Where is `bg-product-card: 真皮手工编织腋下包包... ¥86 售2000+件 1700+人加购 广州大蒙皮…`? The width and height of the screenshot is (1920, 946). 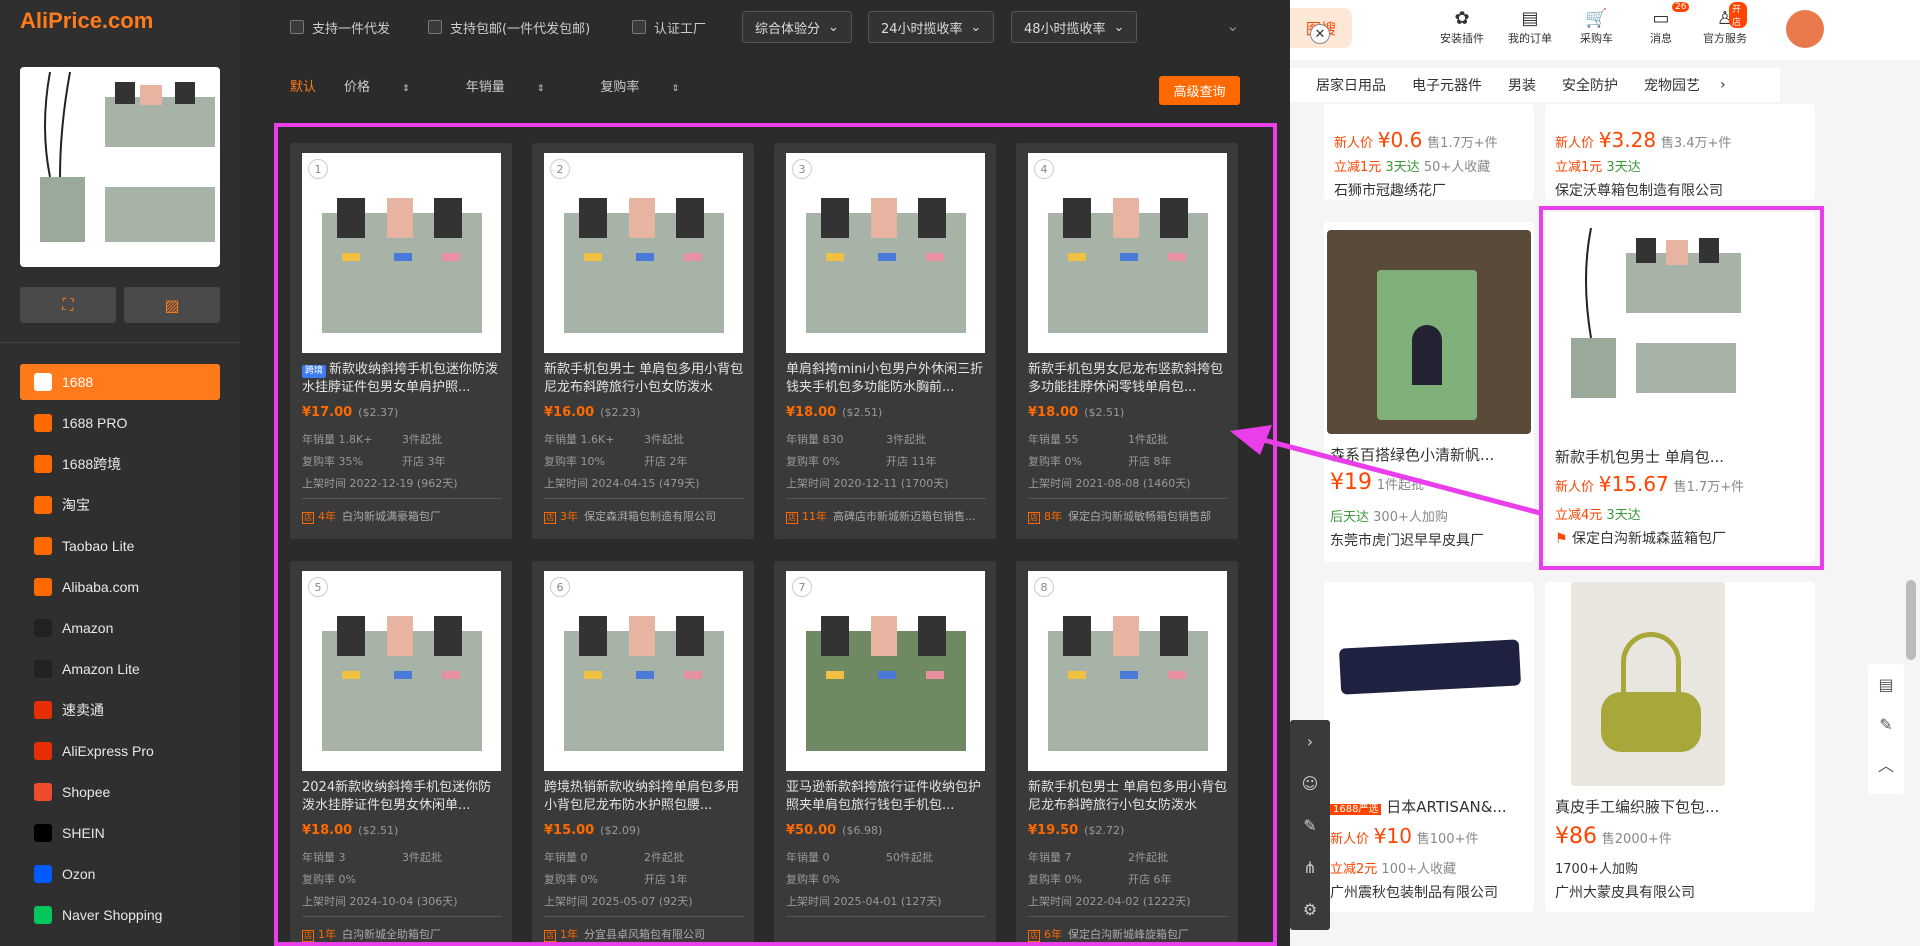
bg-product-card: 真皮手工编织腋下包包... ¥86 售2000+件 1700+人加购 广州大蒙皮… is located at coordinates (1680, 747).